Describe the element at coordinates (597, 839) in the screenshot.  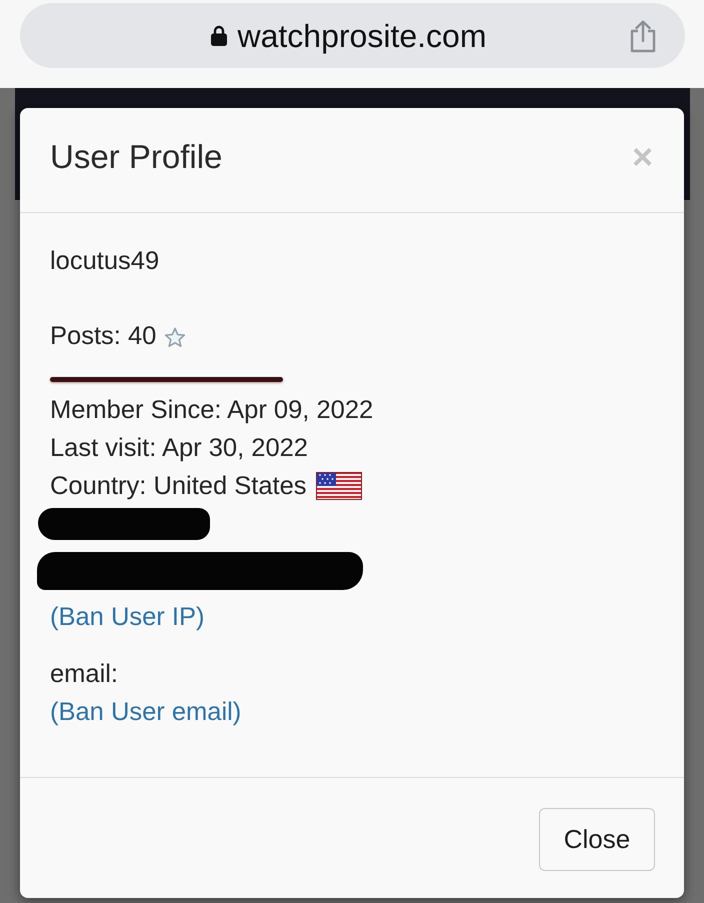
I see `close-button: Close` at that location.